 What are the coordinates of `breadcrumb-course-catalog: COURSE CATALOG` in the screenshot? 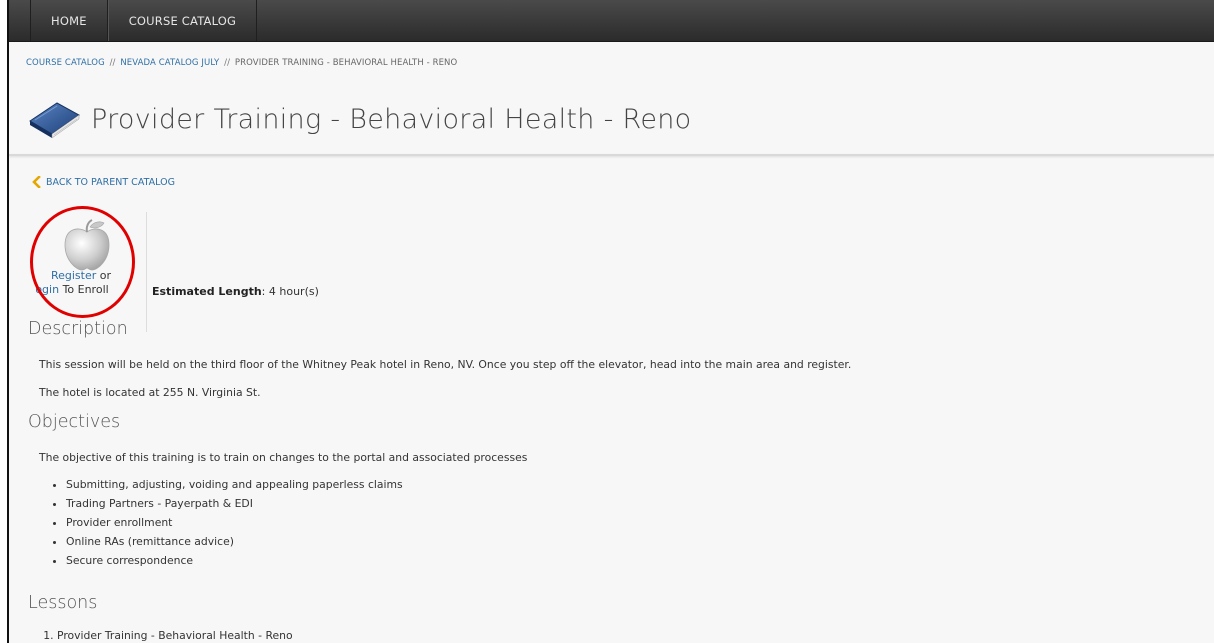 It's located at (65, 63).